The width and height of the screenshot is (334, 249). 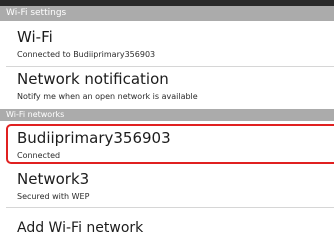 What do you see at coordinates (53, 196) in the screenshot?
I see `network-status: Secured with WEP` at bounding box center [53, 196].